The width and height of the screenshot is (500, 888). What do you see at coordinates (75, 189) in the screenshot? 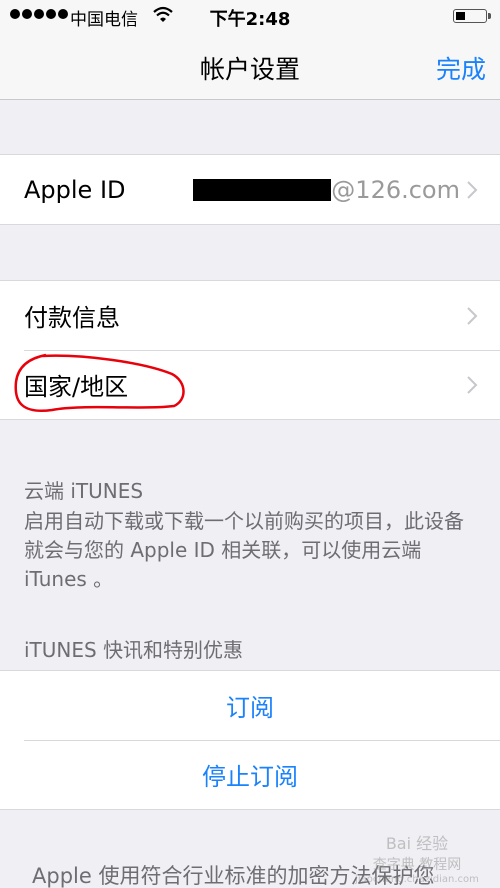
I see `apple-id-label: Apple ID` at bounding box center [75, 189].